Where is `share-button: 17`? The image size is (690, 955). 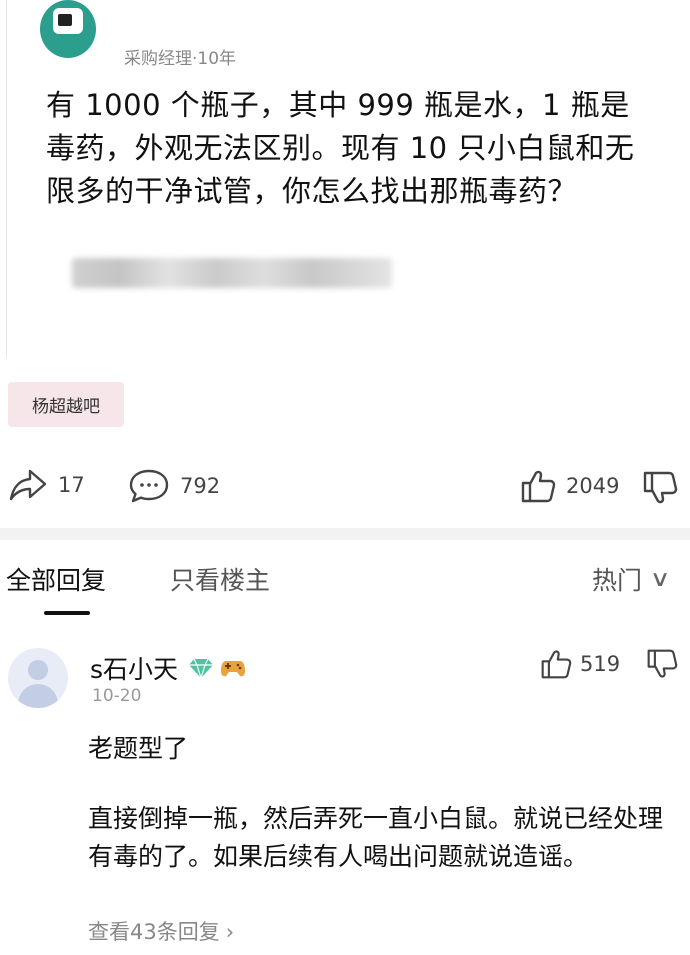
share-button: 17 is located at coordinates (46, 485).